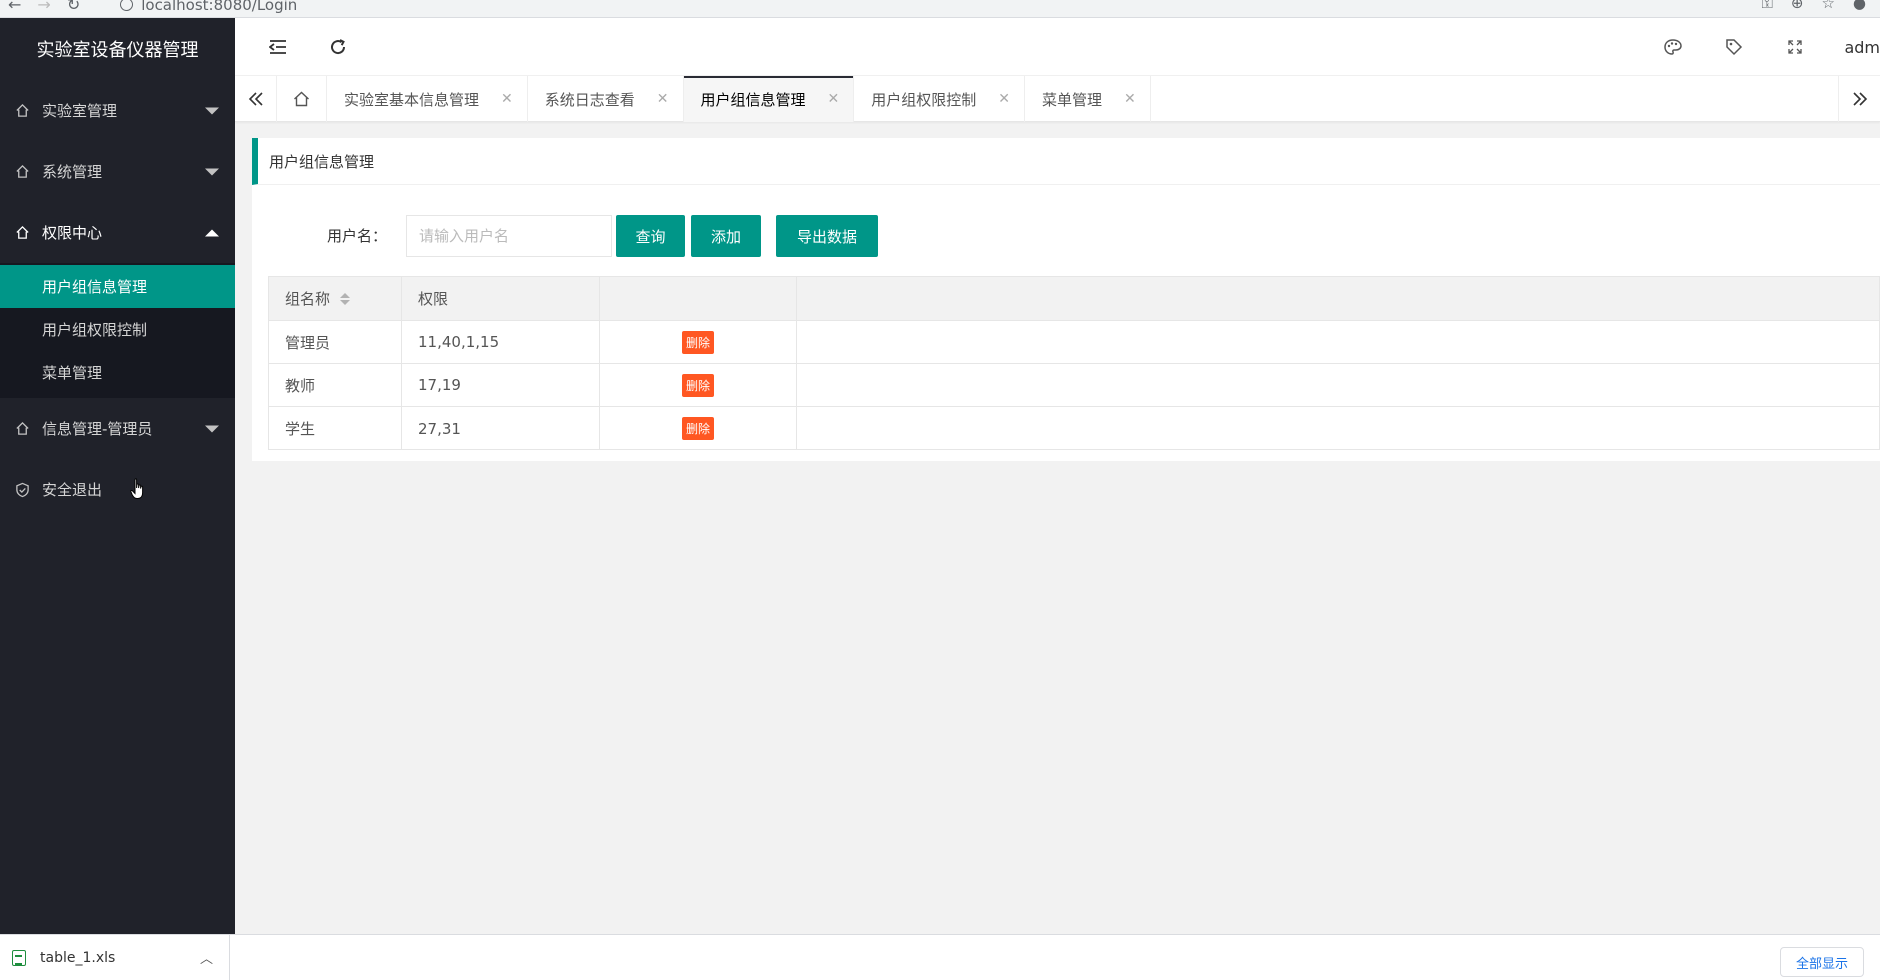 This screenshot has width=1880, height=980. What do you see at coordinates (501, 428) in the screenshot?
I see `cell-permission: 27,31` at bounding box center [501, 428].